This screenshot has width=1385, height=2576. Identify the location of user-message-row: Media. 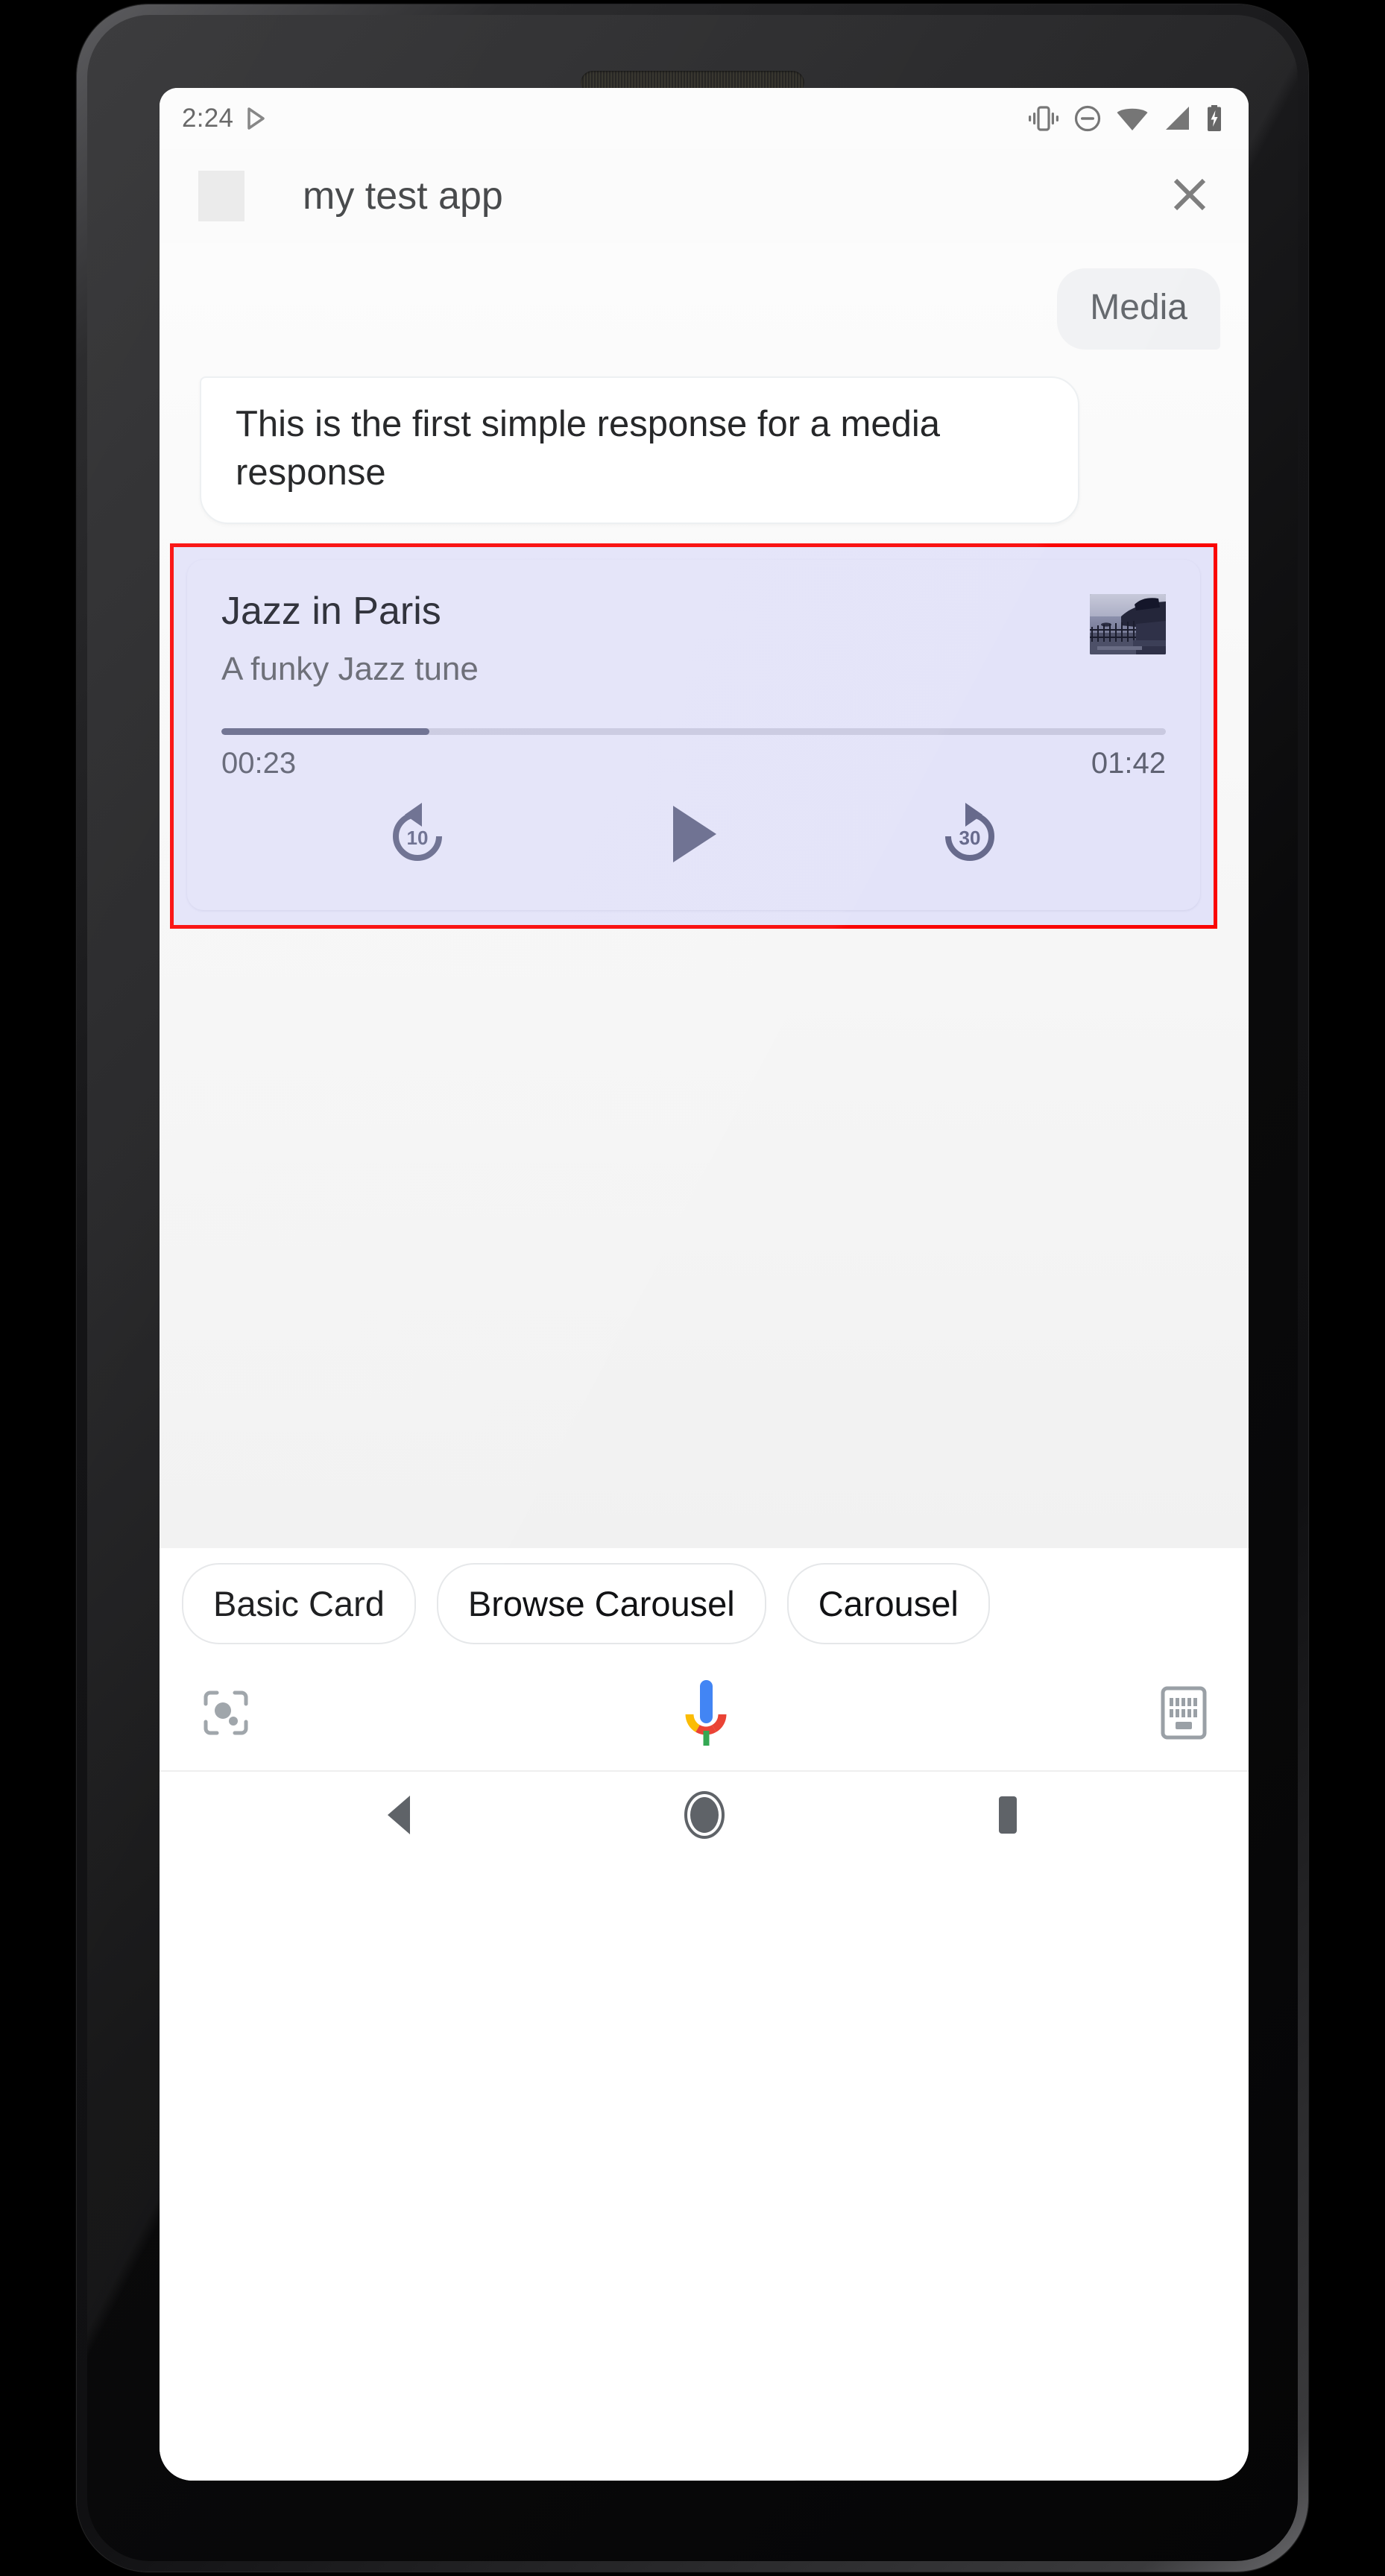
(704, 296).